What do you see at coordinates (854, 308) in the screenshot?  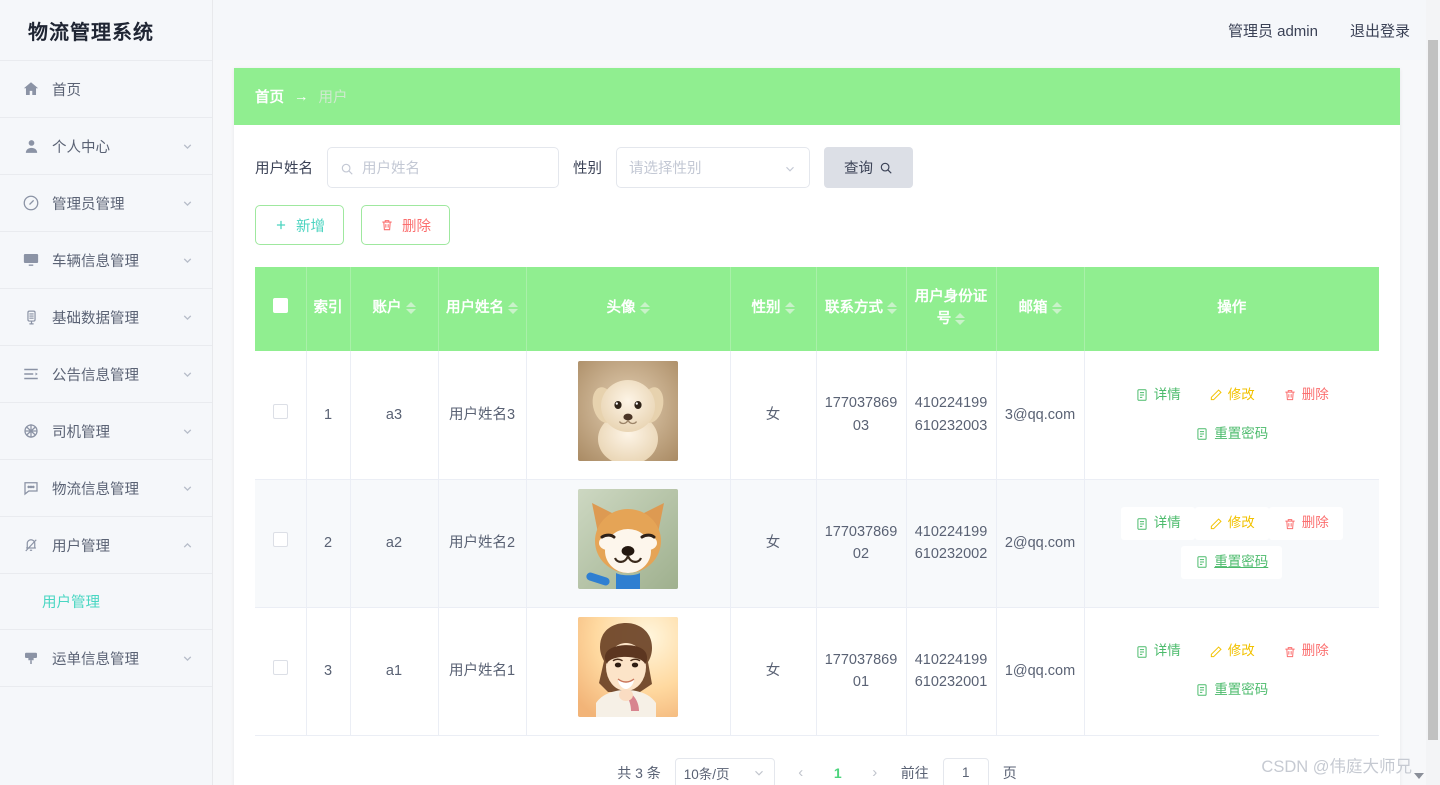 I see `column-phone-label: 联系方式` at bounding box center [854, 308].